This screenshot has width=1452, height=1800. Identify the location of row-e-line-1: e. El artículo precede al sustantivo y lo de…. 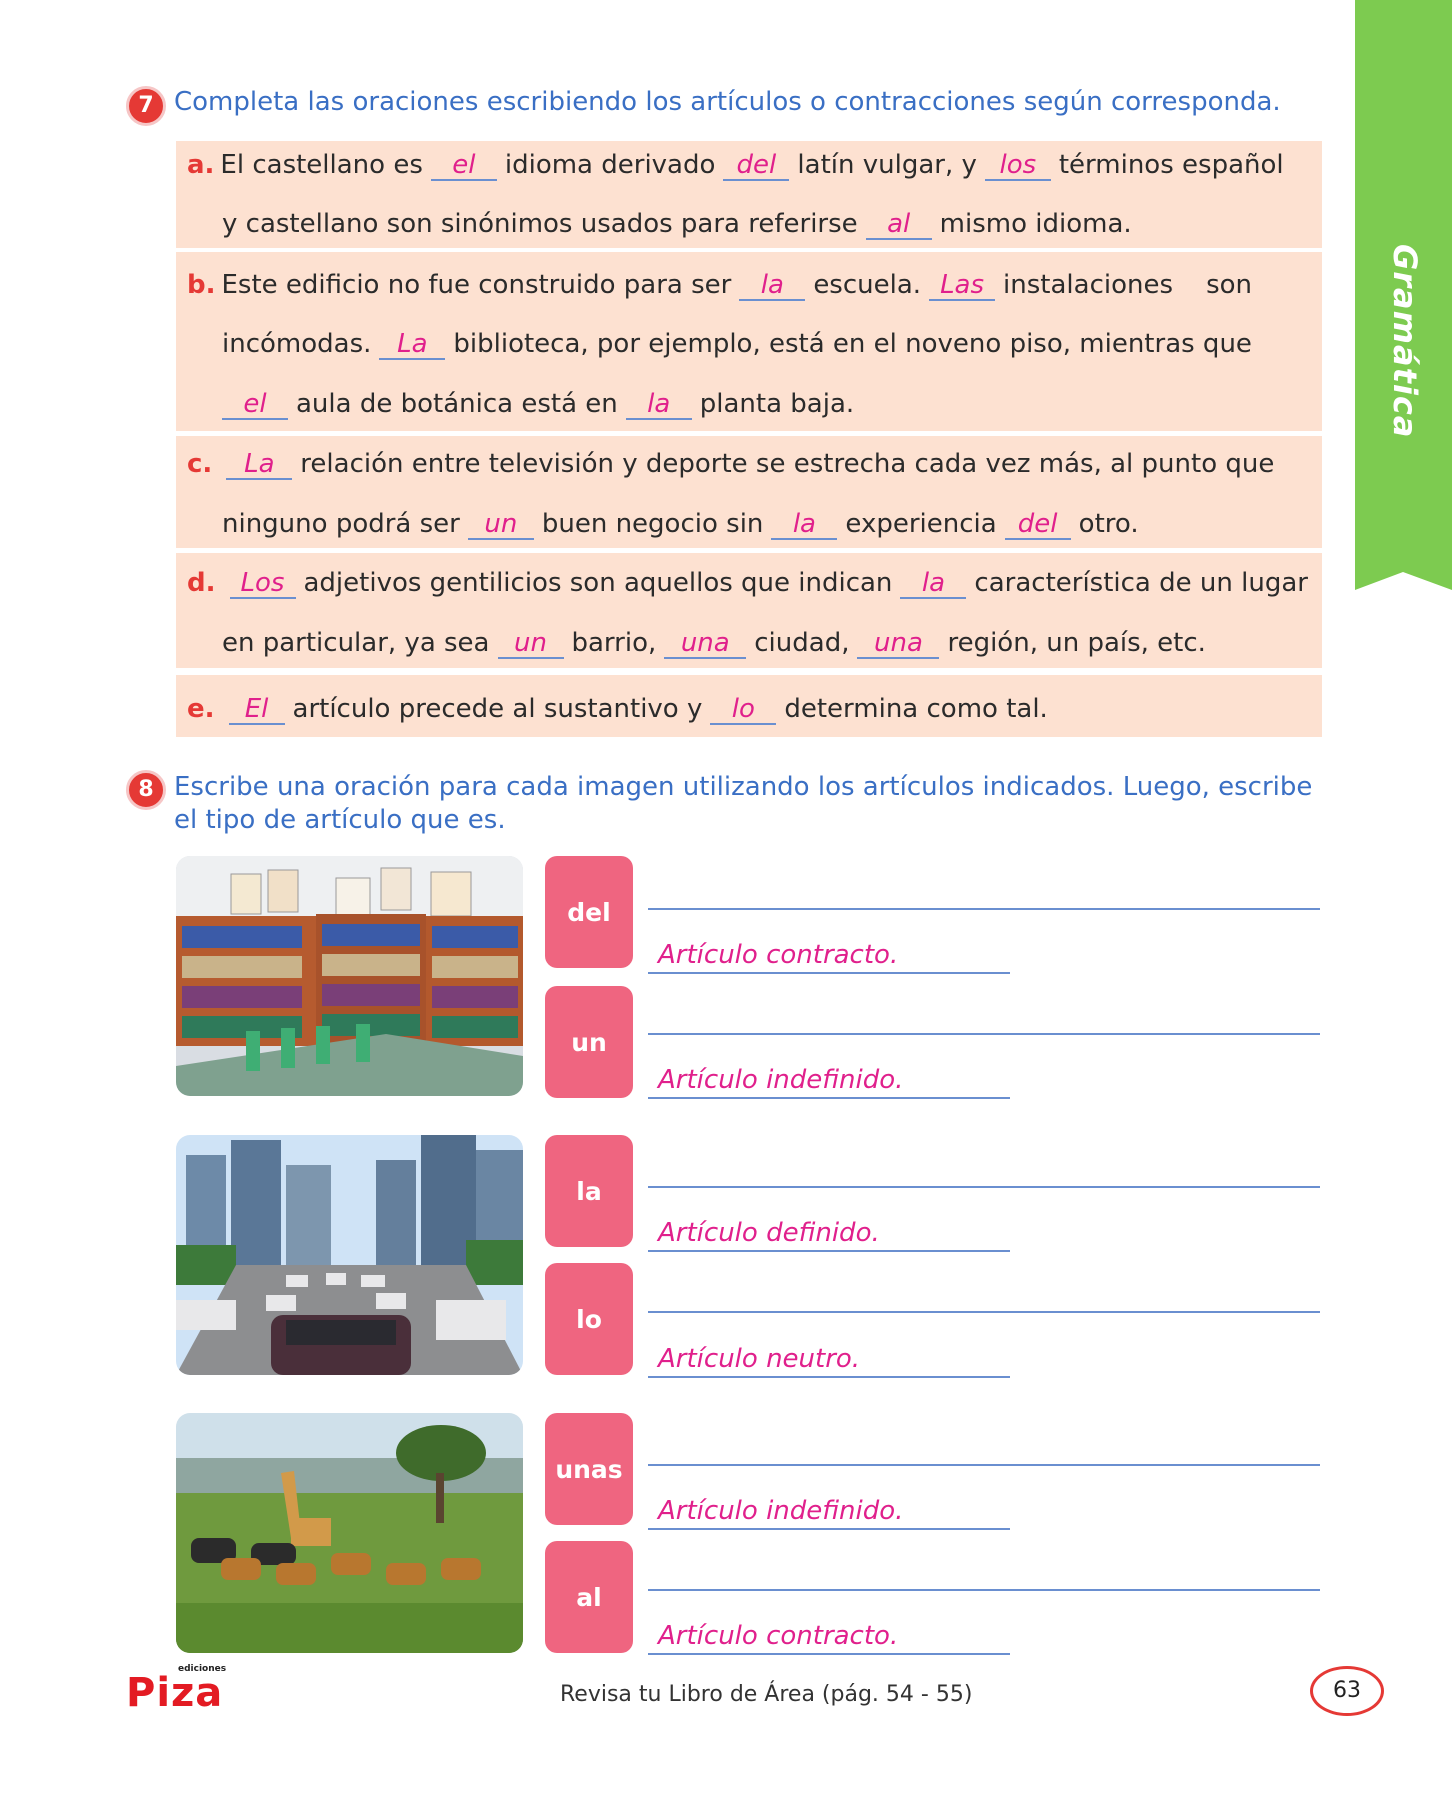
(617, 709).